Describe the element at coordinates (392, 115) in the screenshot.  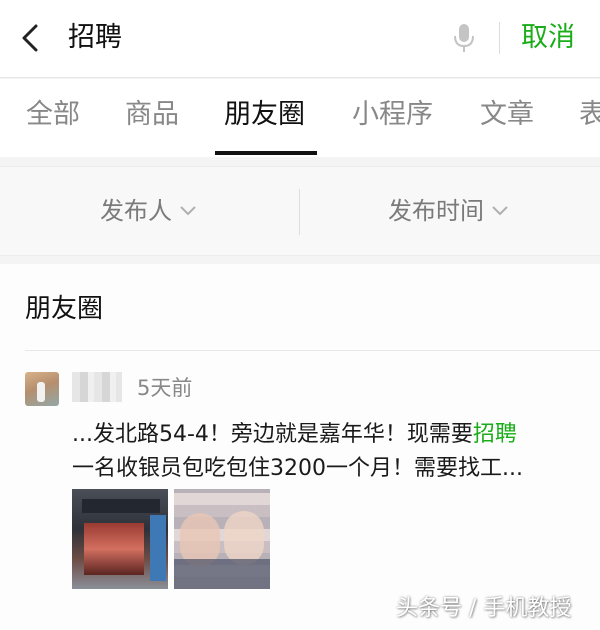
I see `tab-mini-programs: 小程序` at that location.